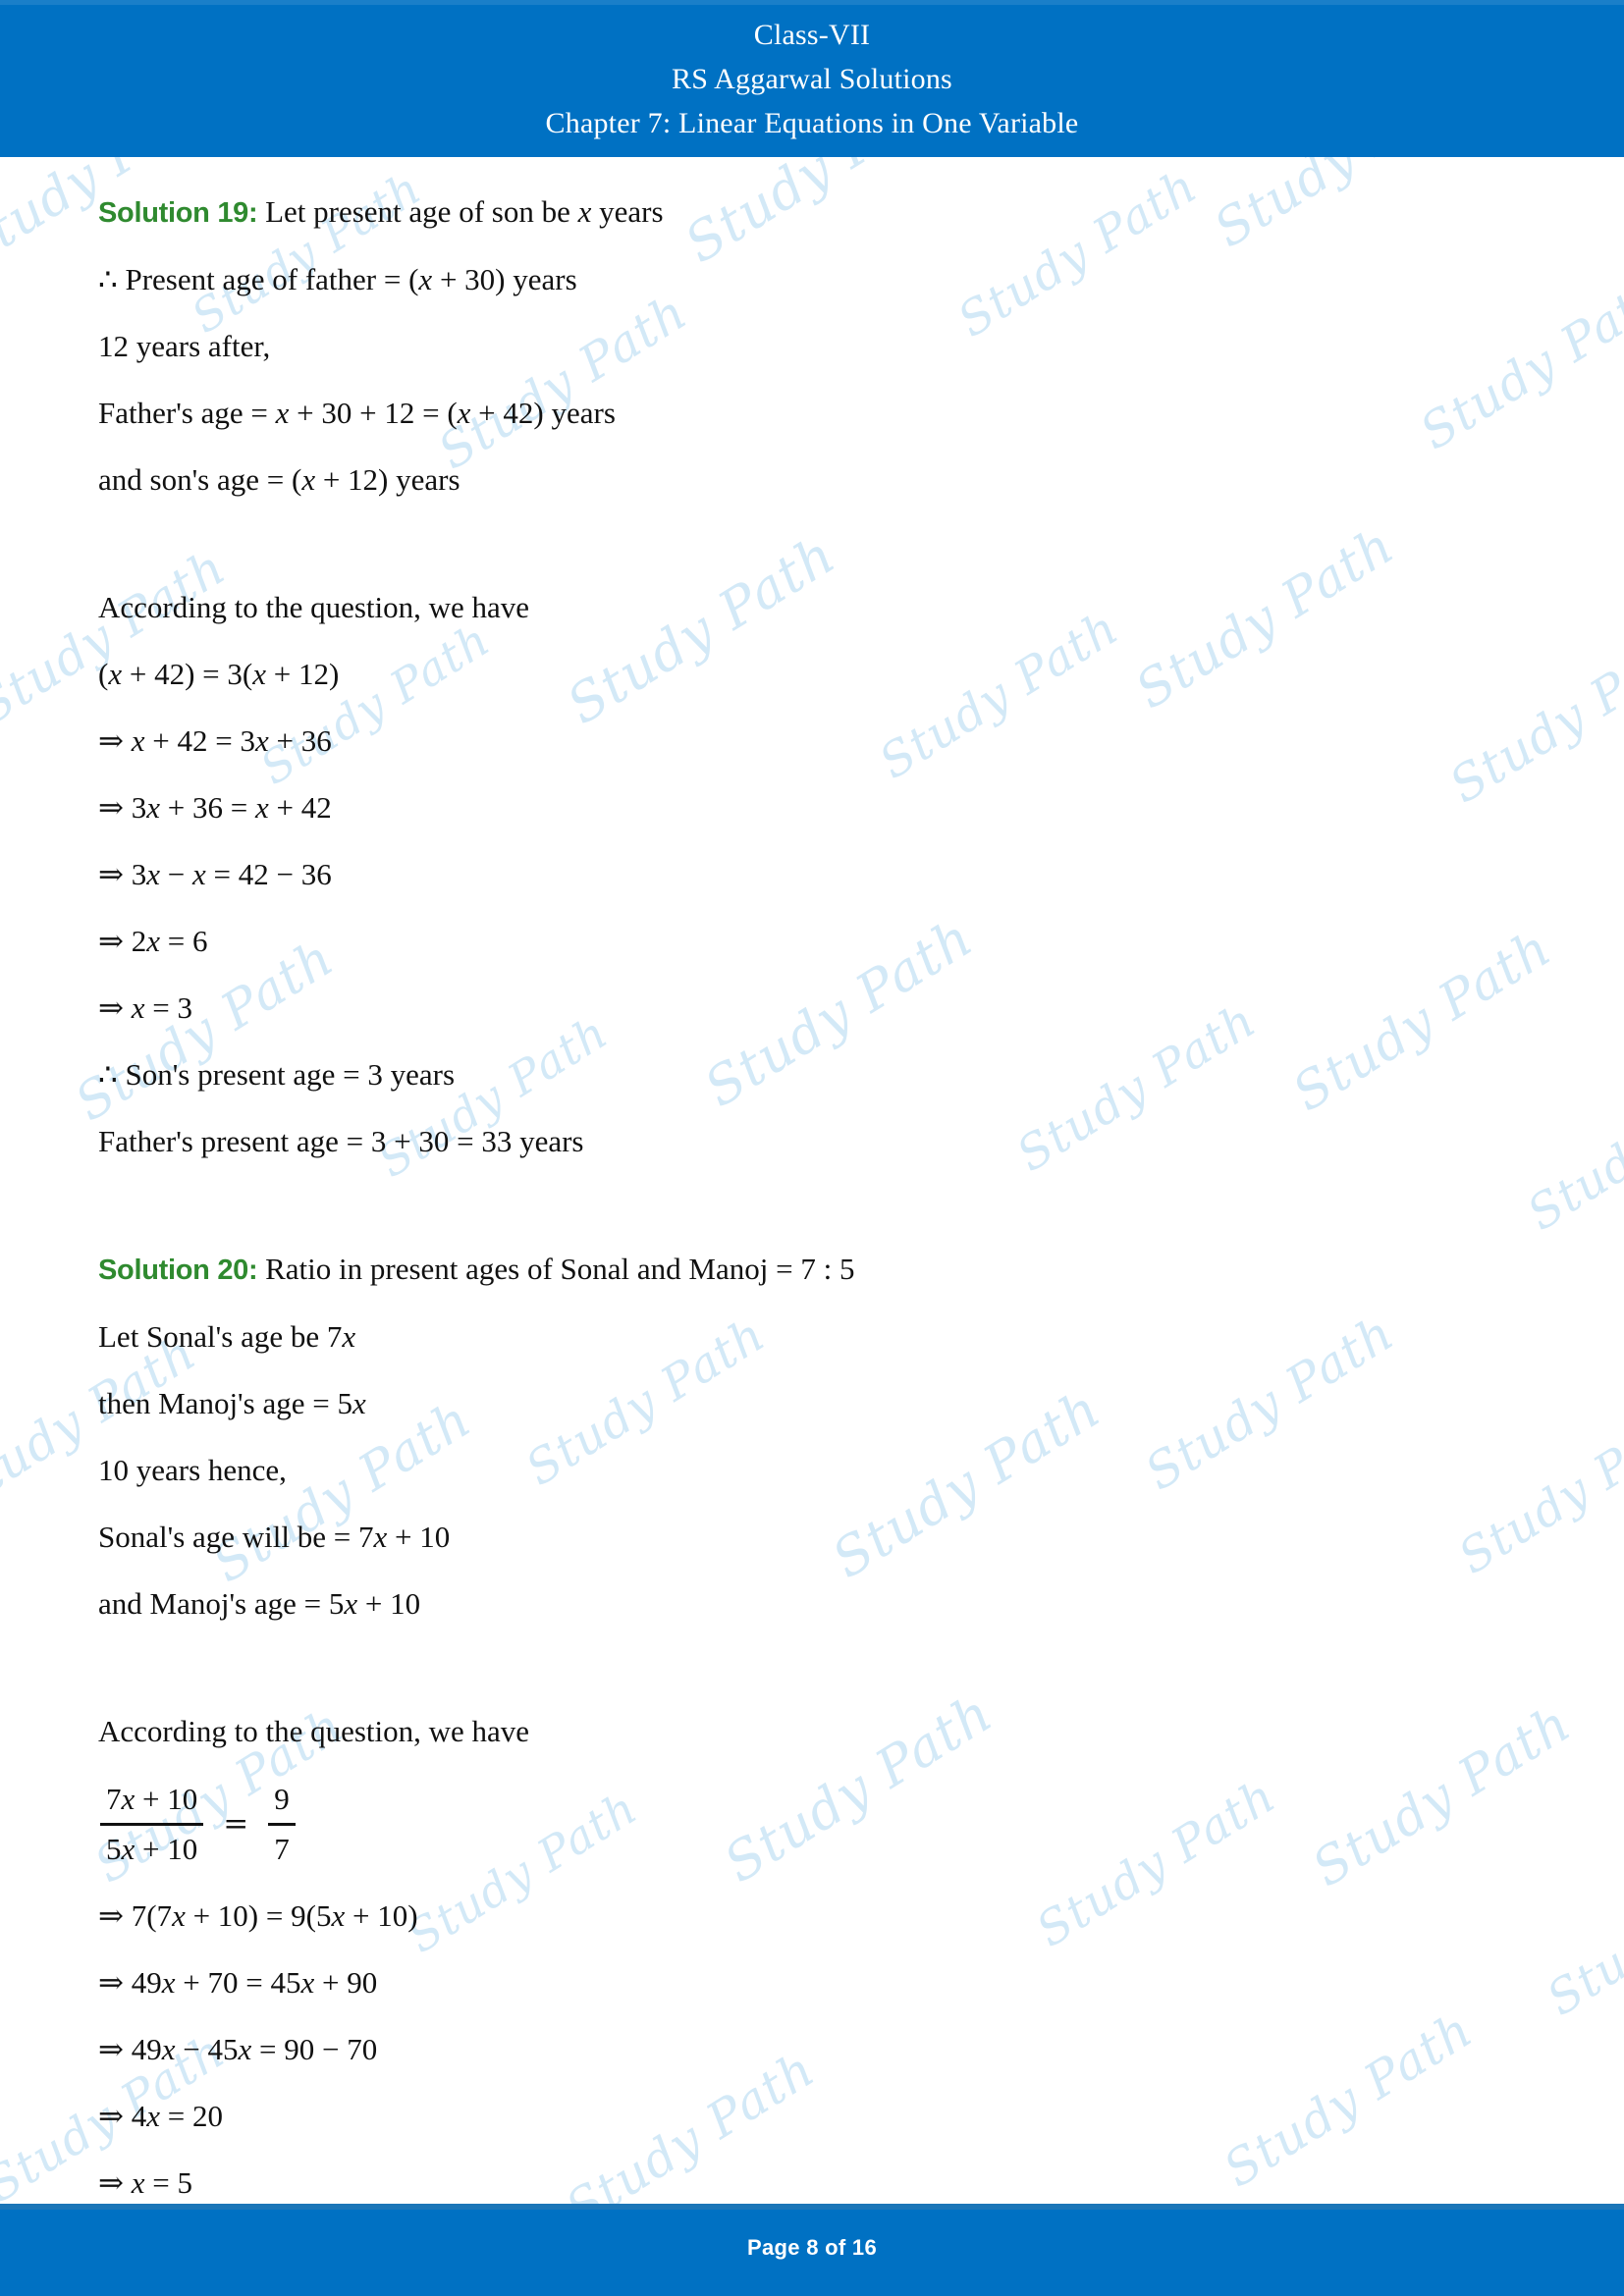 Image resolution: width=1624 pixels, height=2296 pixels. I want to click on solution-20-line: 10 years hence,, so click(192, 1470).